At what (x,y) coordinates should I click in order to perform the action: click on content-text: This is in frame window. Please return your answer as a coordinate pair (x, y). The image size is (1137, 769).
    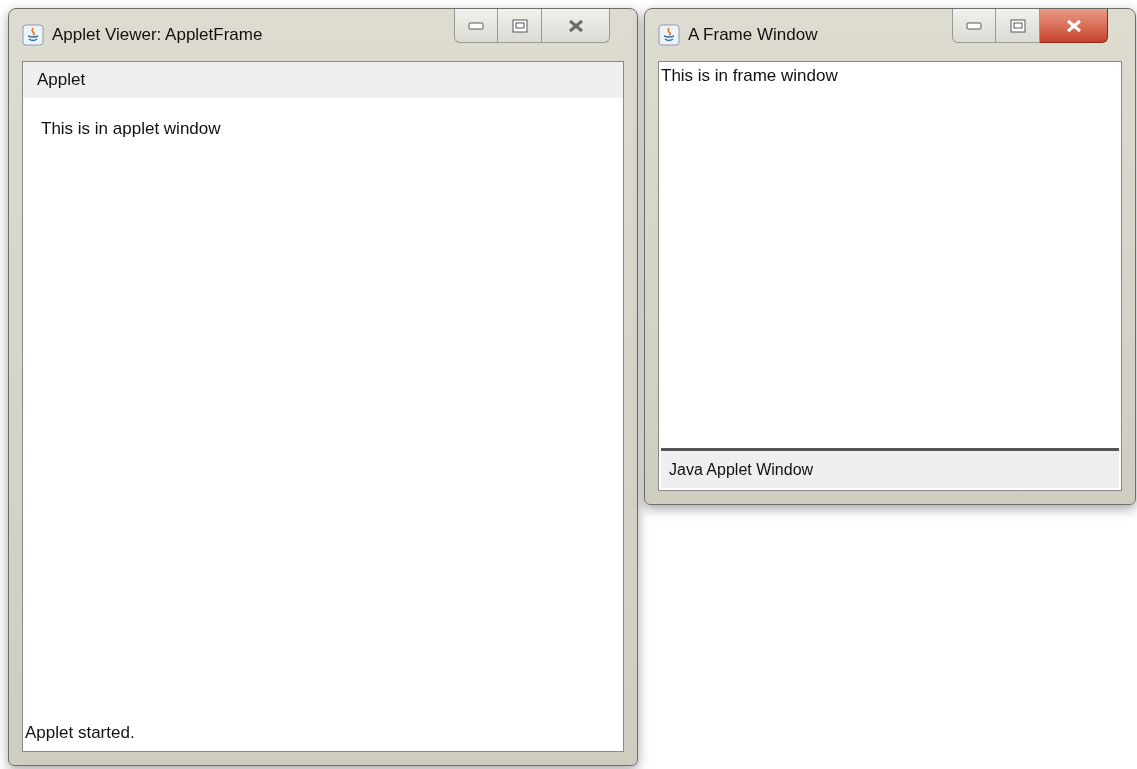
    Looking at the image, I should click on (749, 75).